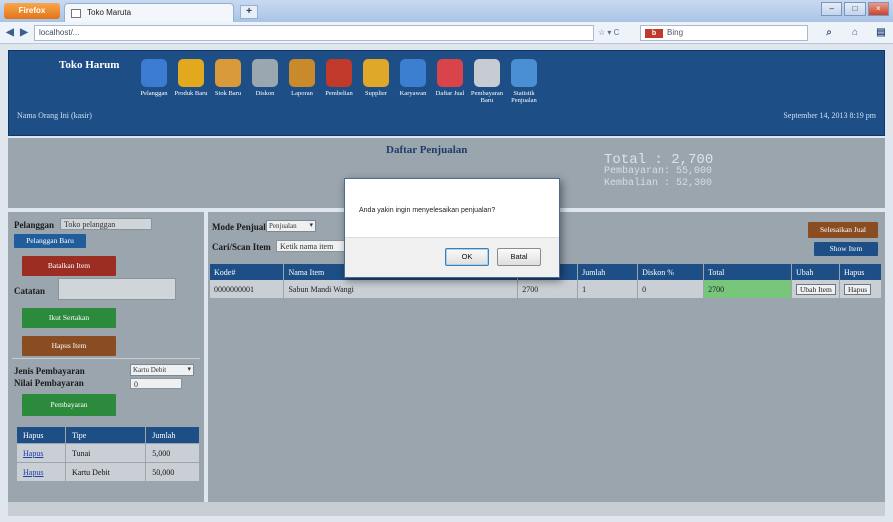 This screenshot has width=893, height=522. I want to click on gear-icon, so click(265, 73).